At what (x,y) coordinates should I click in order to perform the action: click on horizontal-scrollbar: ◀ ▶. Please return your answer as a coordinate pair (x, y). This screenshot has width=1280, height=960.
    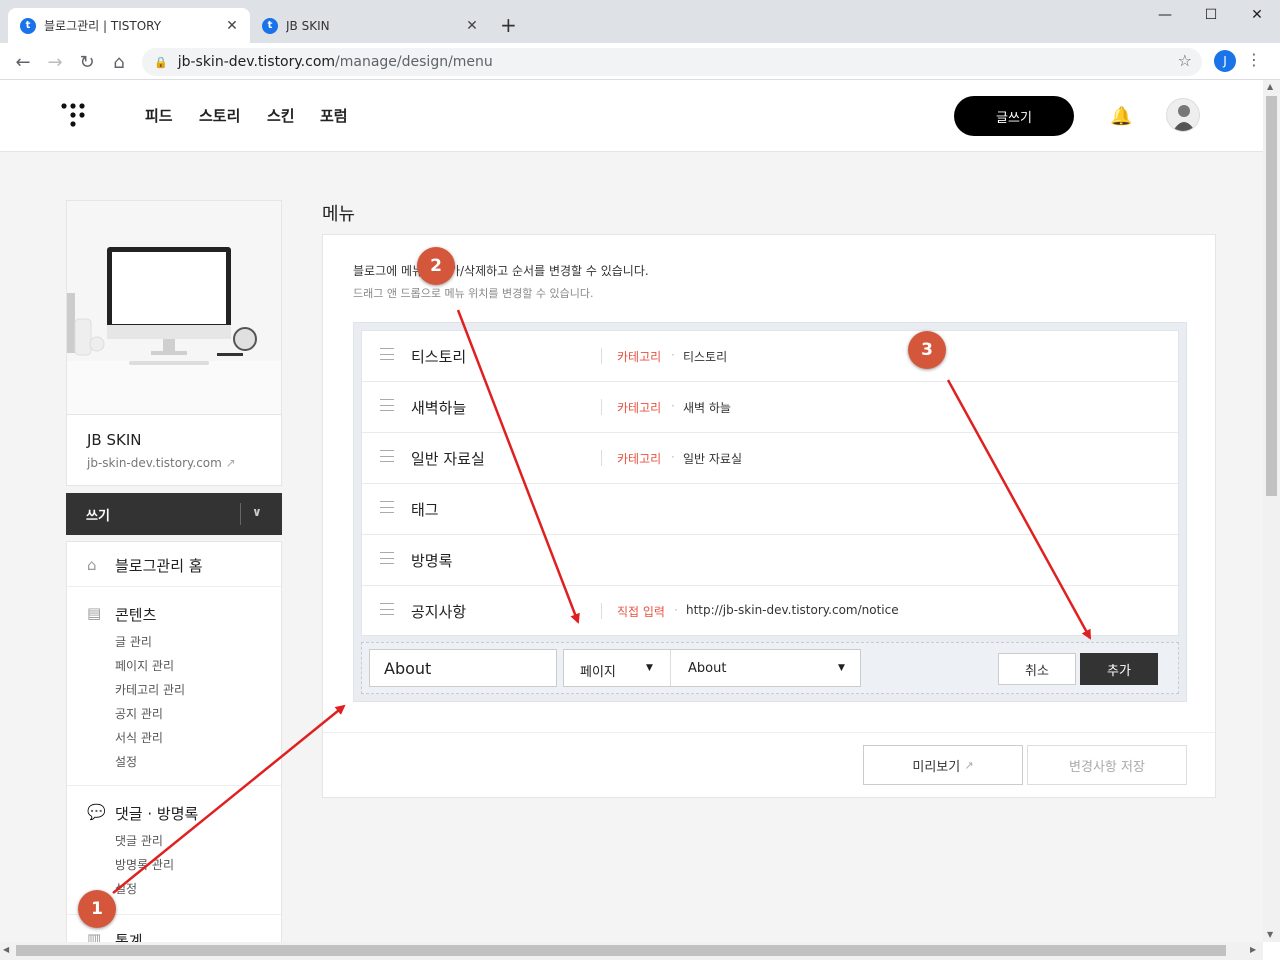
    Looking at the image, I should click on (631, 951).